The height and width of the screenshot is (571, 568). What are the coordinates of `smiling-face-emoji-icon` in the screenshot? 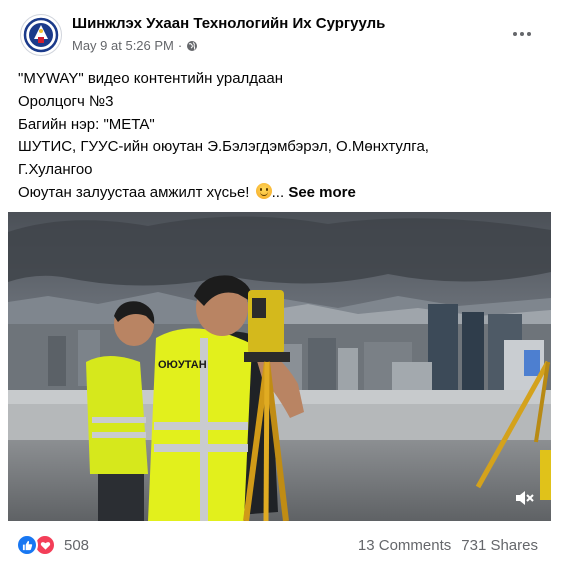 It's located at (263, 190).